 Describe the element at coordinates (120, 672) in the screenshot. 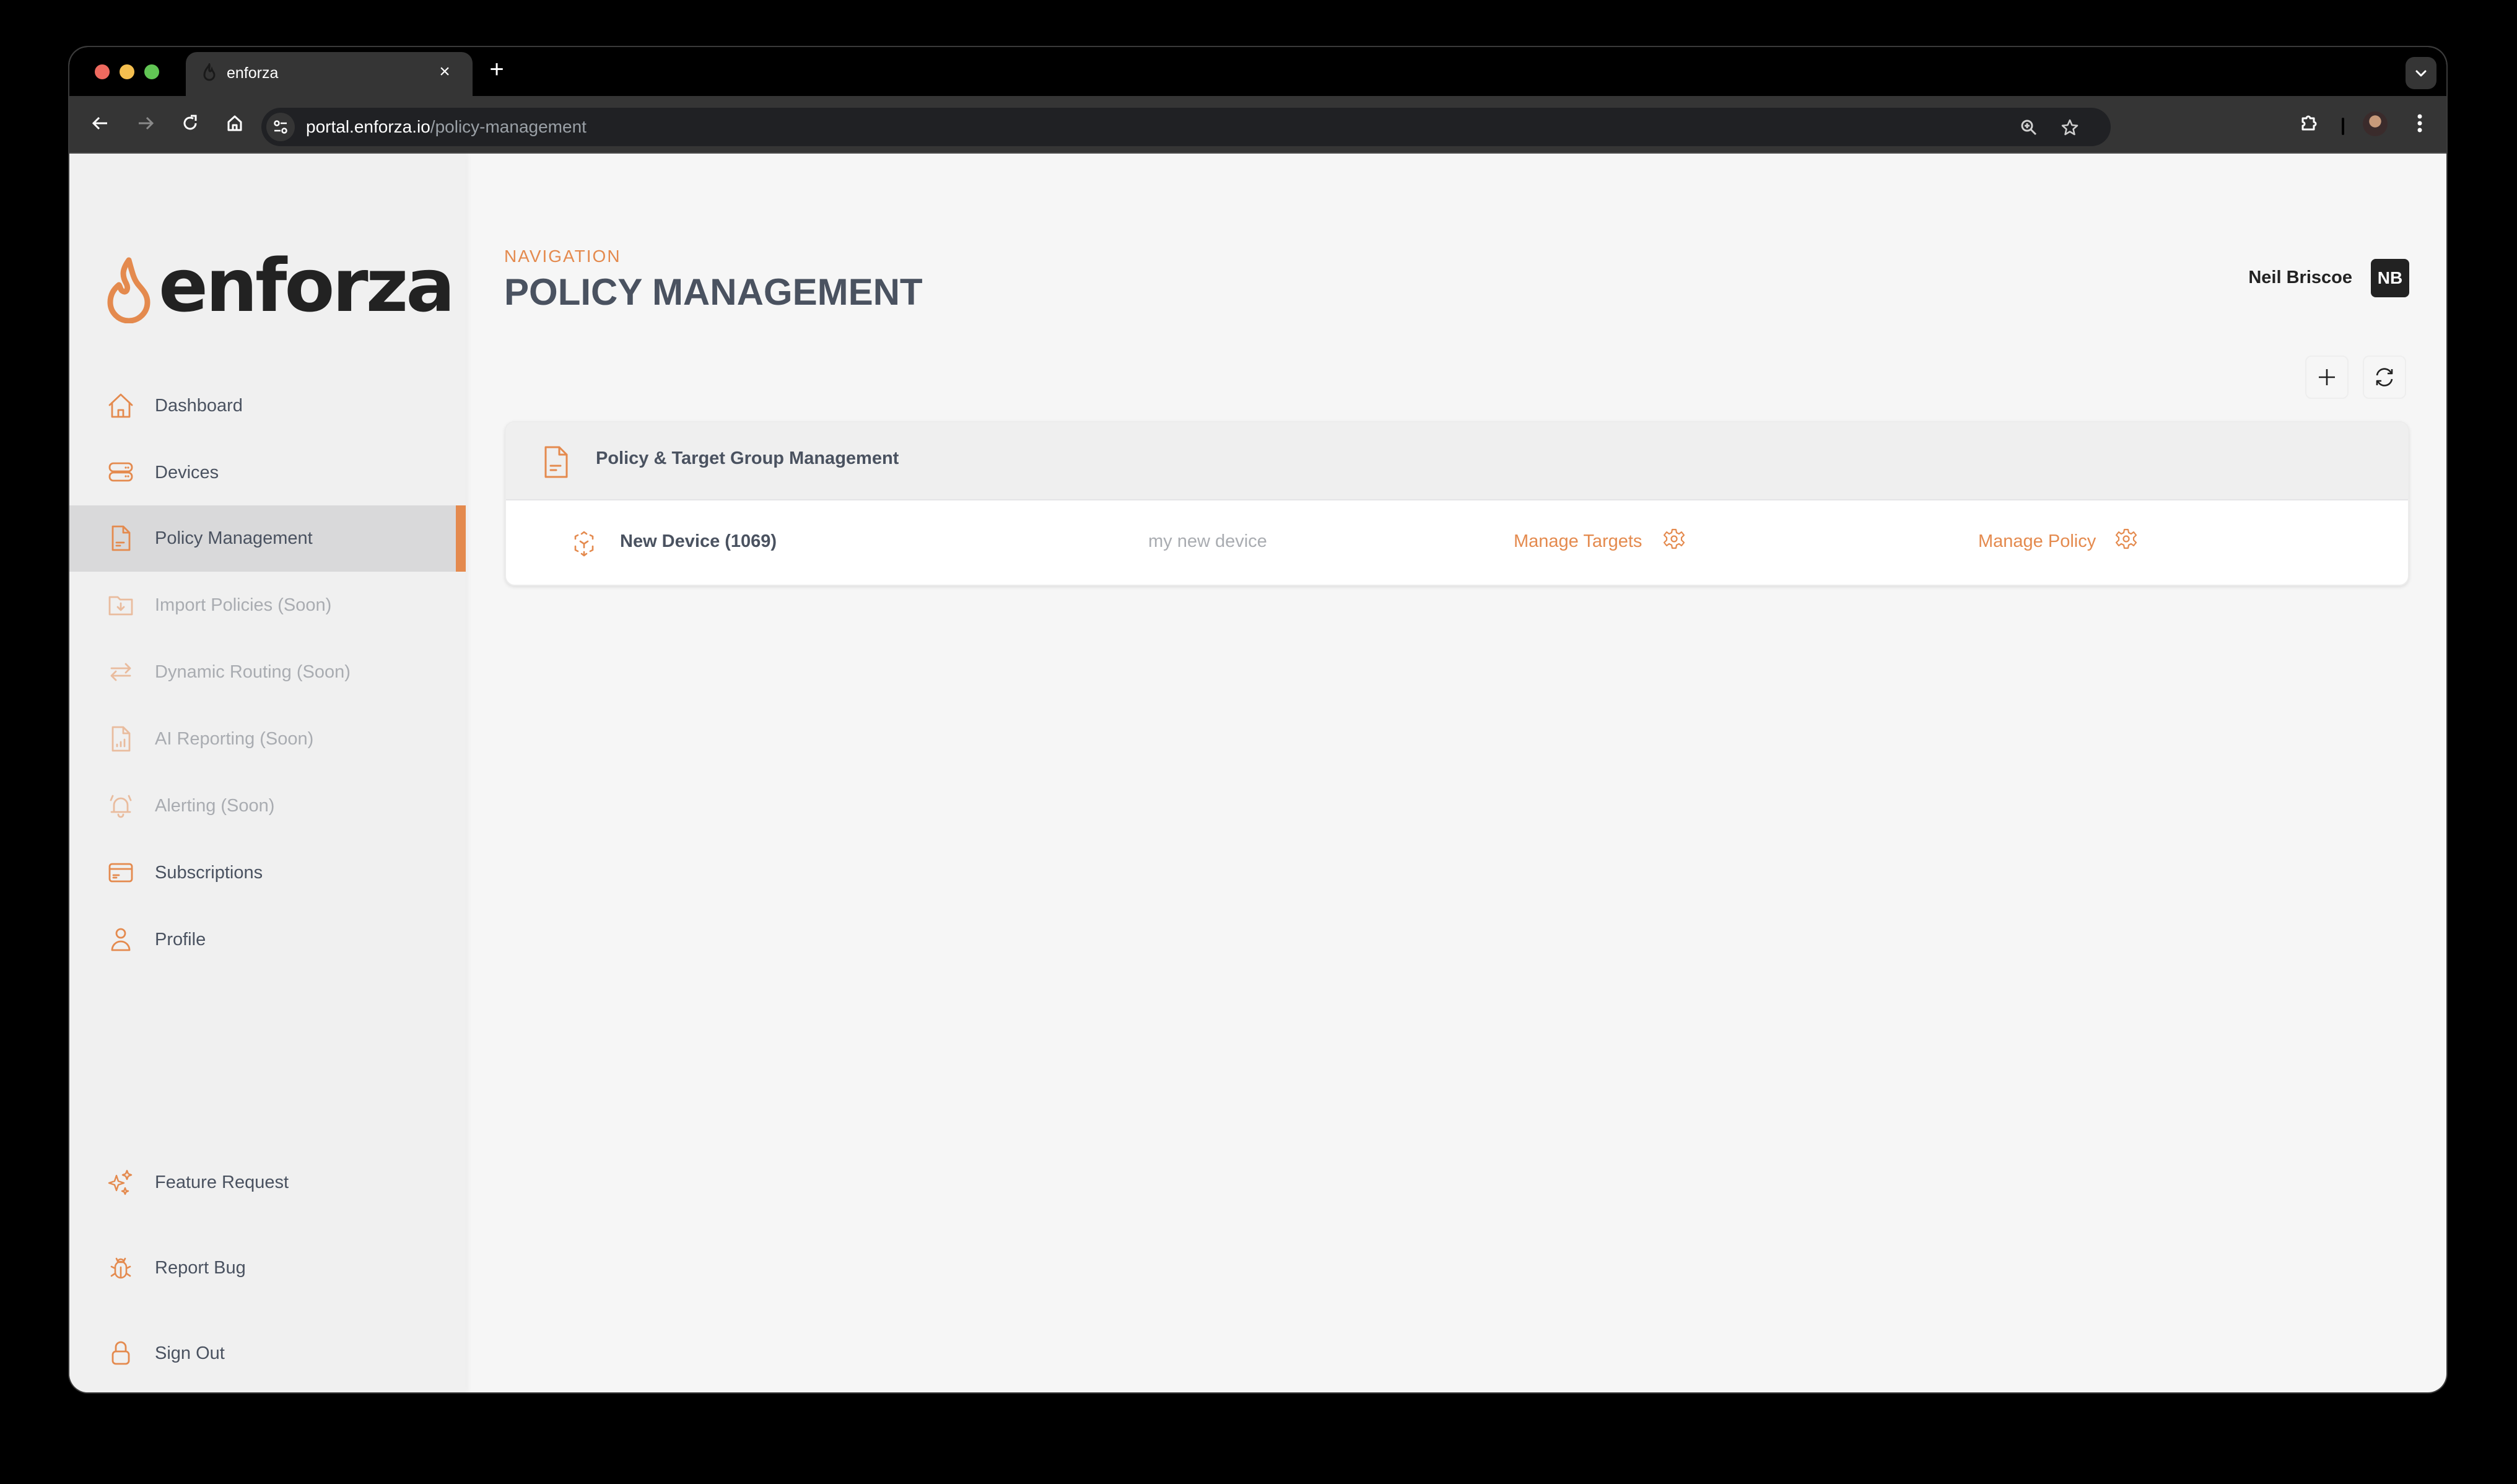

I see `arrows-exchange-icon` at that location.